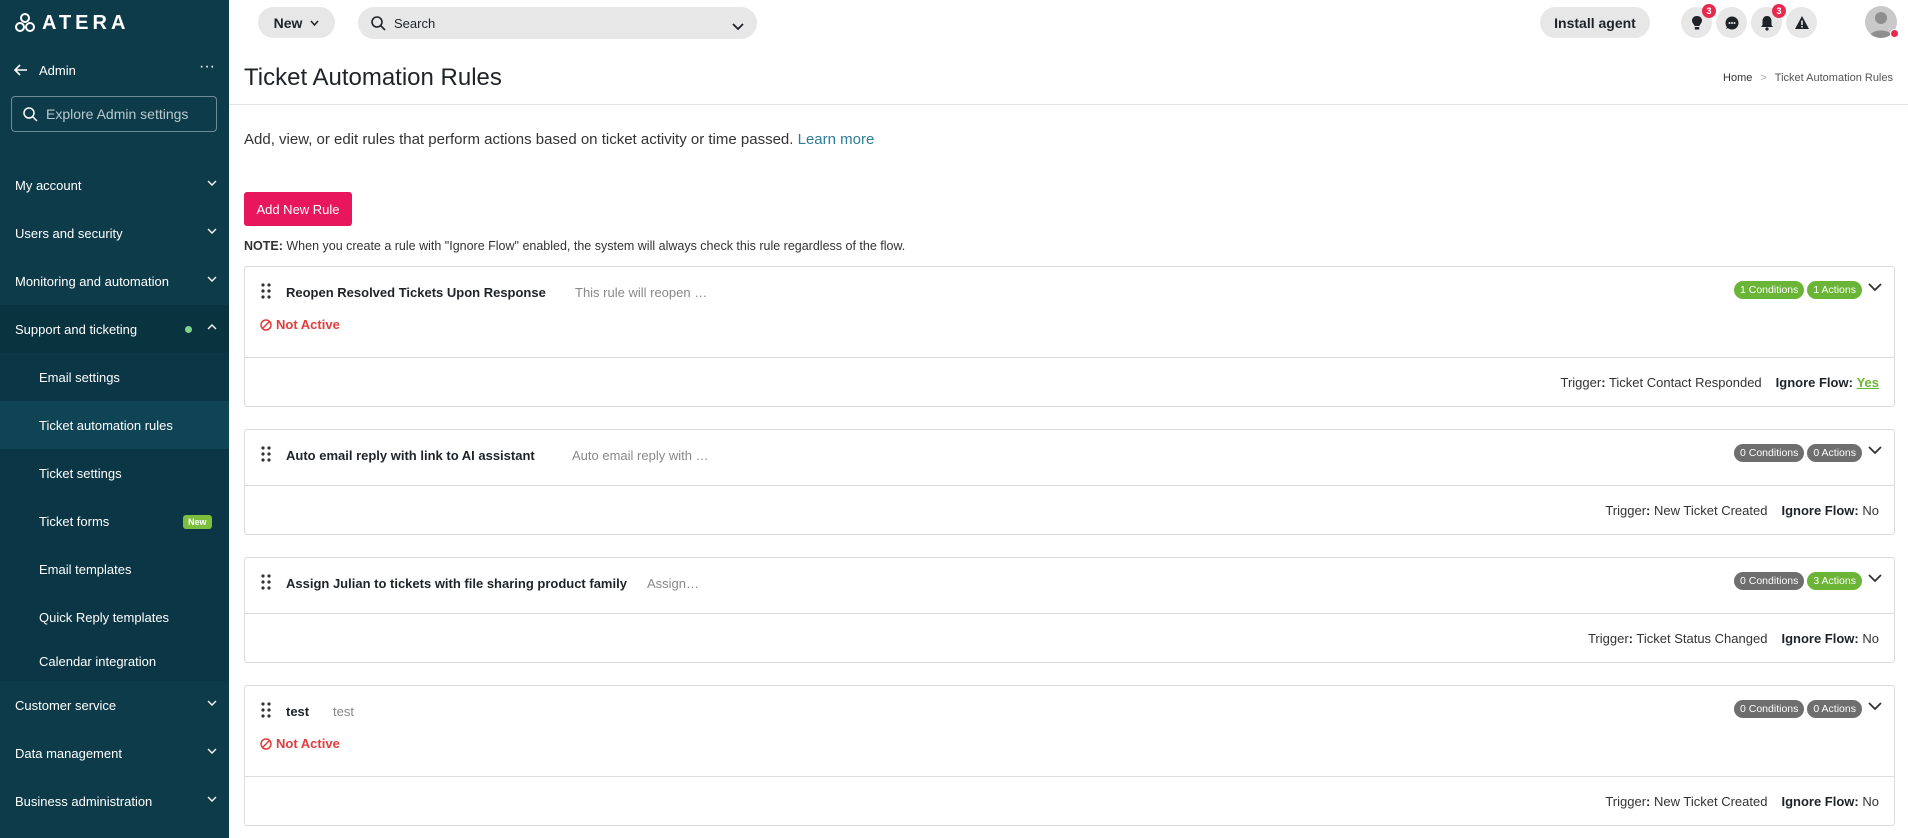 The width and height of the screenshot is (1908, 838). What do you see at coordinates (80, 473) in the screenshot?
I see `sidebar-item-label: Ticket settings` at bounding box center [80, 473].